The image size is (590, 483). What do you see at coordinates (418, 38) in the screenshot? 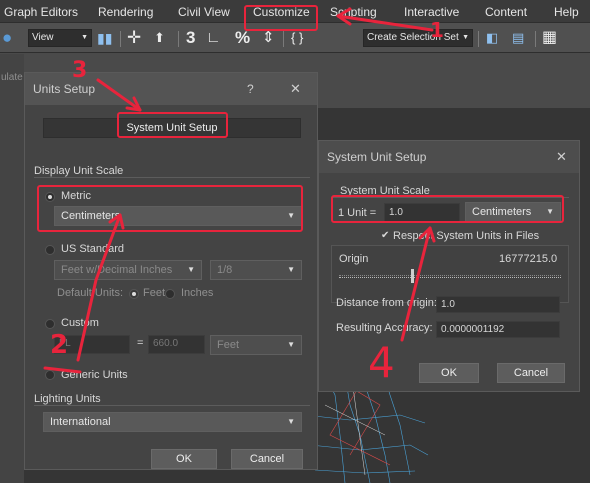
I see `named-selection-set-combo: Create Selection Set ▼` at bounding box center [418, 38].